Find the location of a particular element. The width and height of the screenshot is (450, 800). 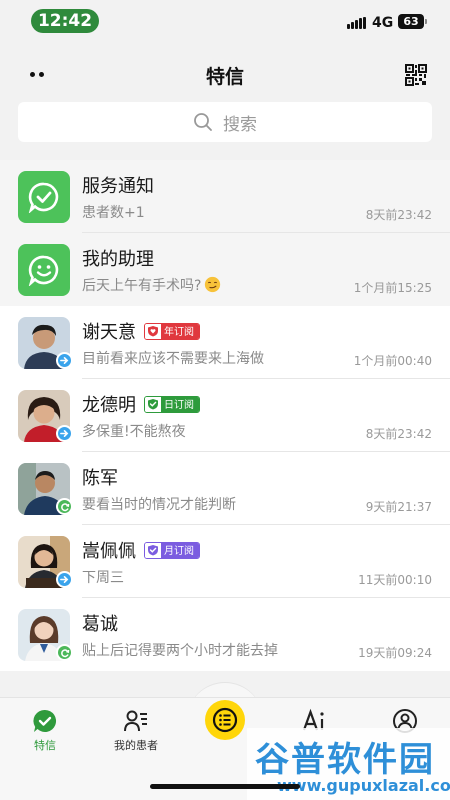

page-title: 特信 is located at coordinates (224, 77).